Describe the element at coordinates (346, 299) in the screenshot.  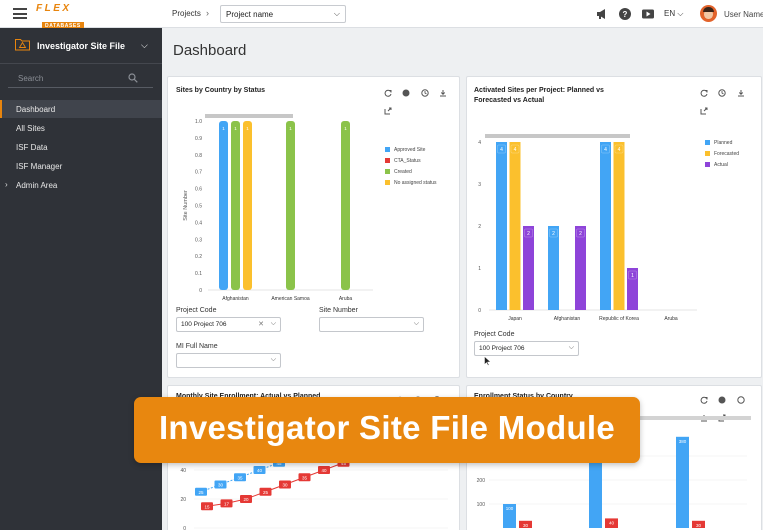
I see `x-tick-label: Aruba` at that location.